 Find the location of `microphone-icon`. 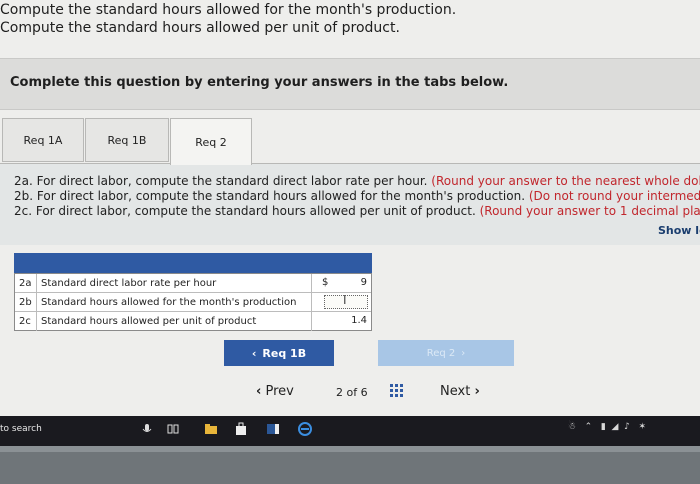

microphone-icon is located at coordinates (147, 429).